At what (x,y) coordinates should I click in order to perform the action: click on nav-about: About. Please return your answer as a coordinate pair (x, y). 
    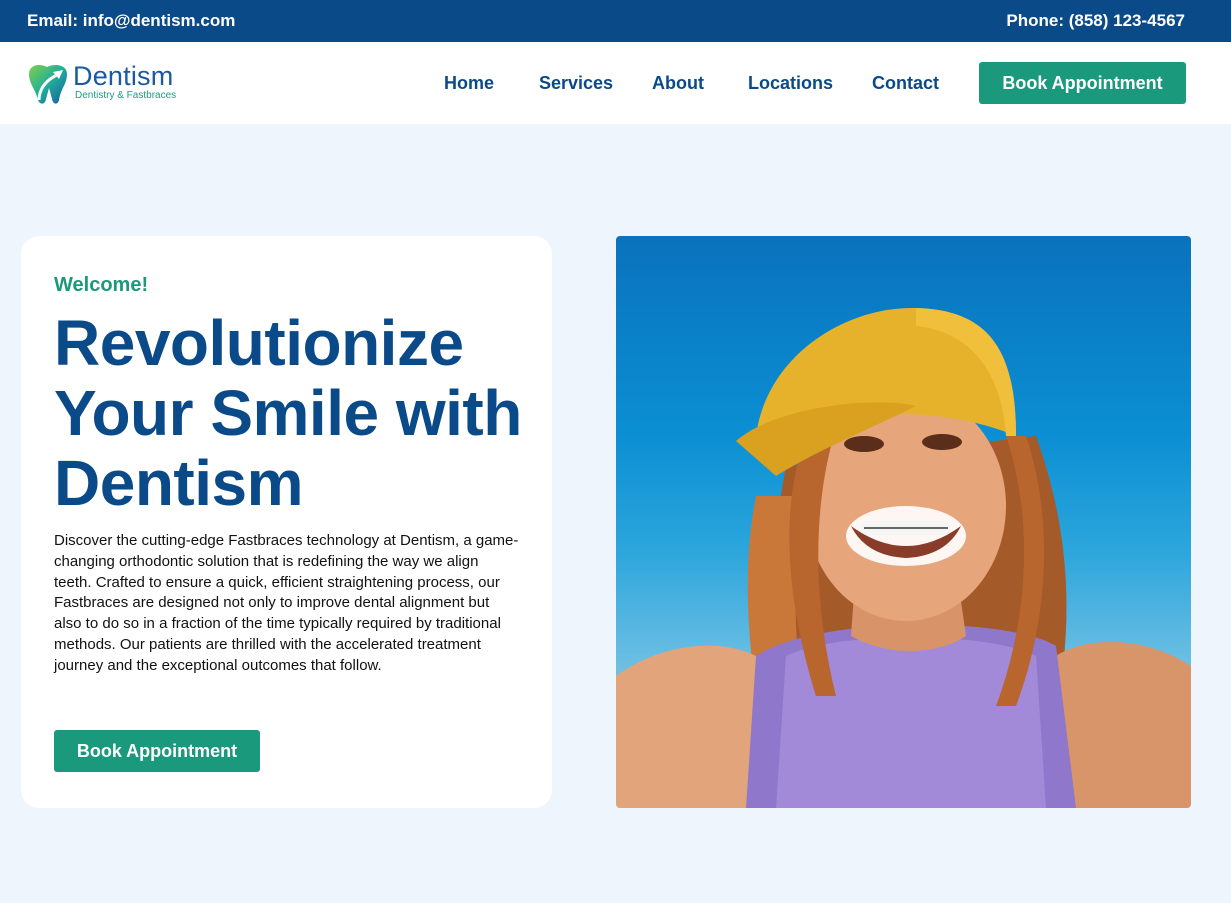
    Looking at the image, I should click on (678, 83).